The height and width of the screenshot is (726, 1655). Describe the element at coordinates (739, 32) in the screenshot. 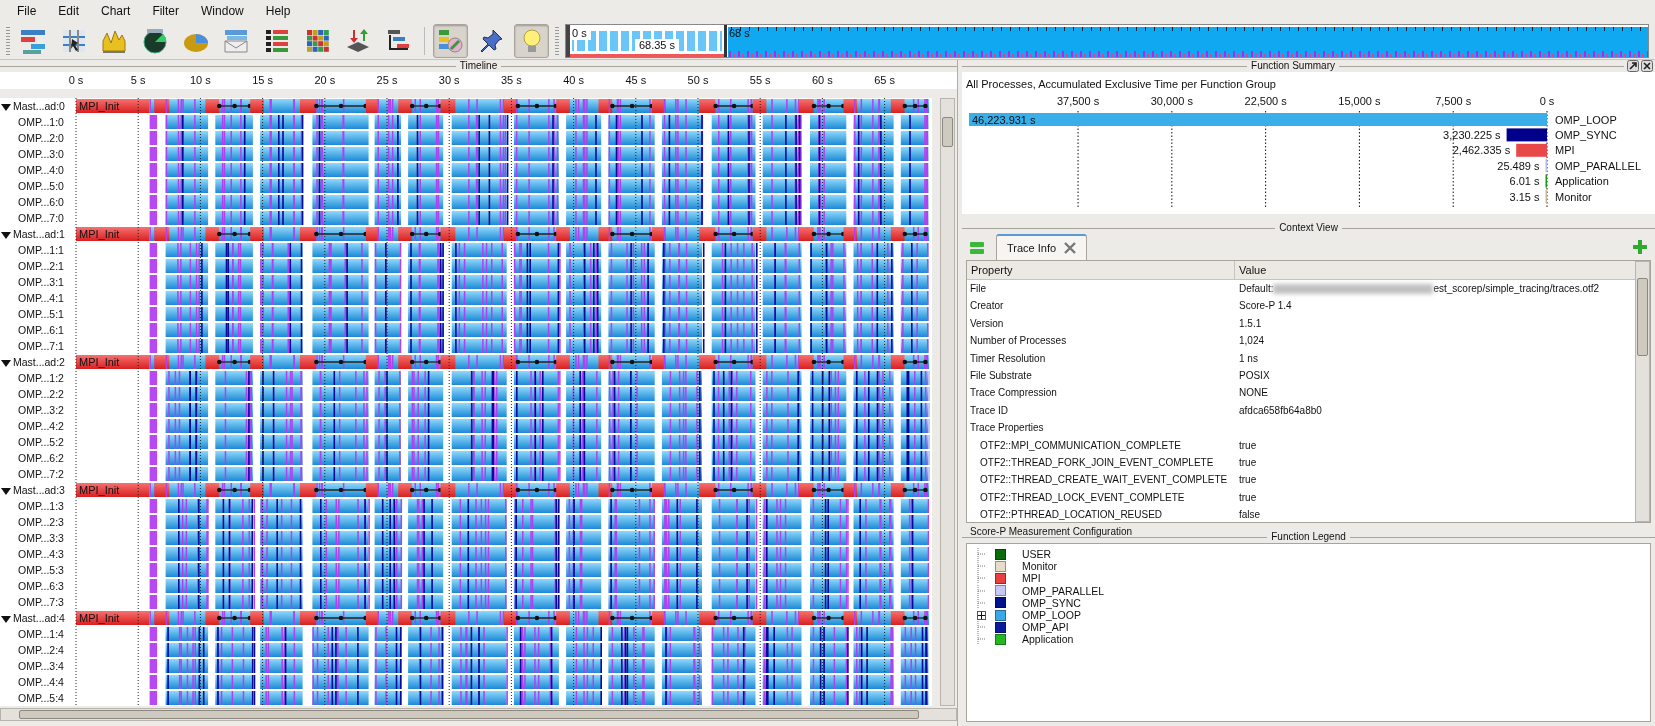

I see `time-label: 68 s` at that location.